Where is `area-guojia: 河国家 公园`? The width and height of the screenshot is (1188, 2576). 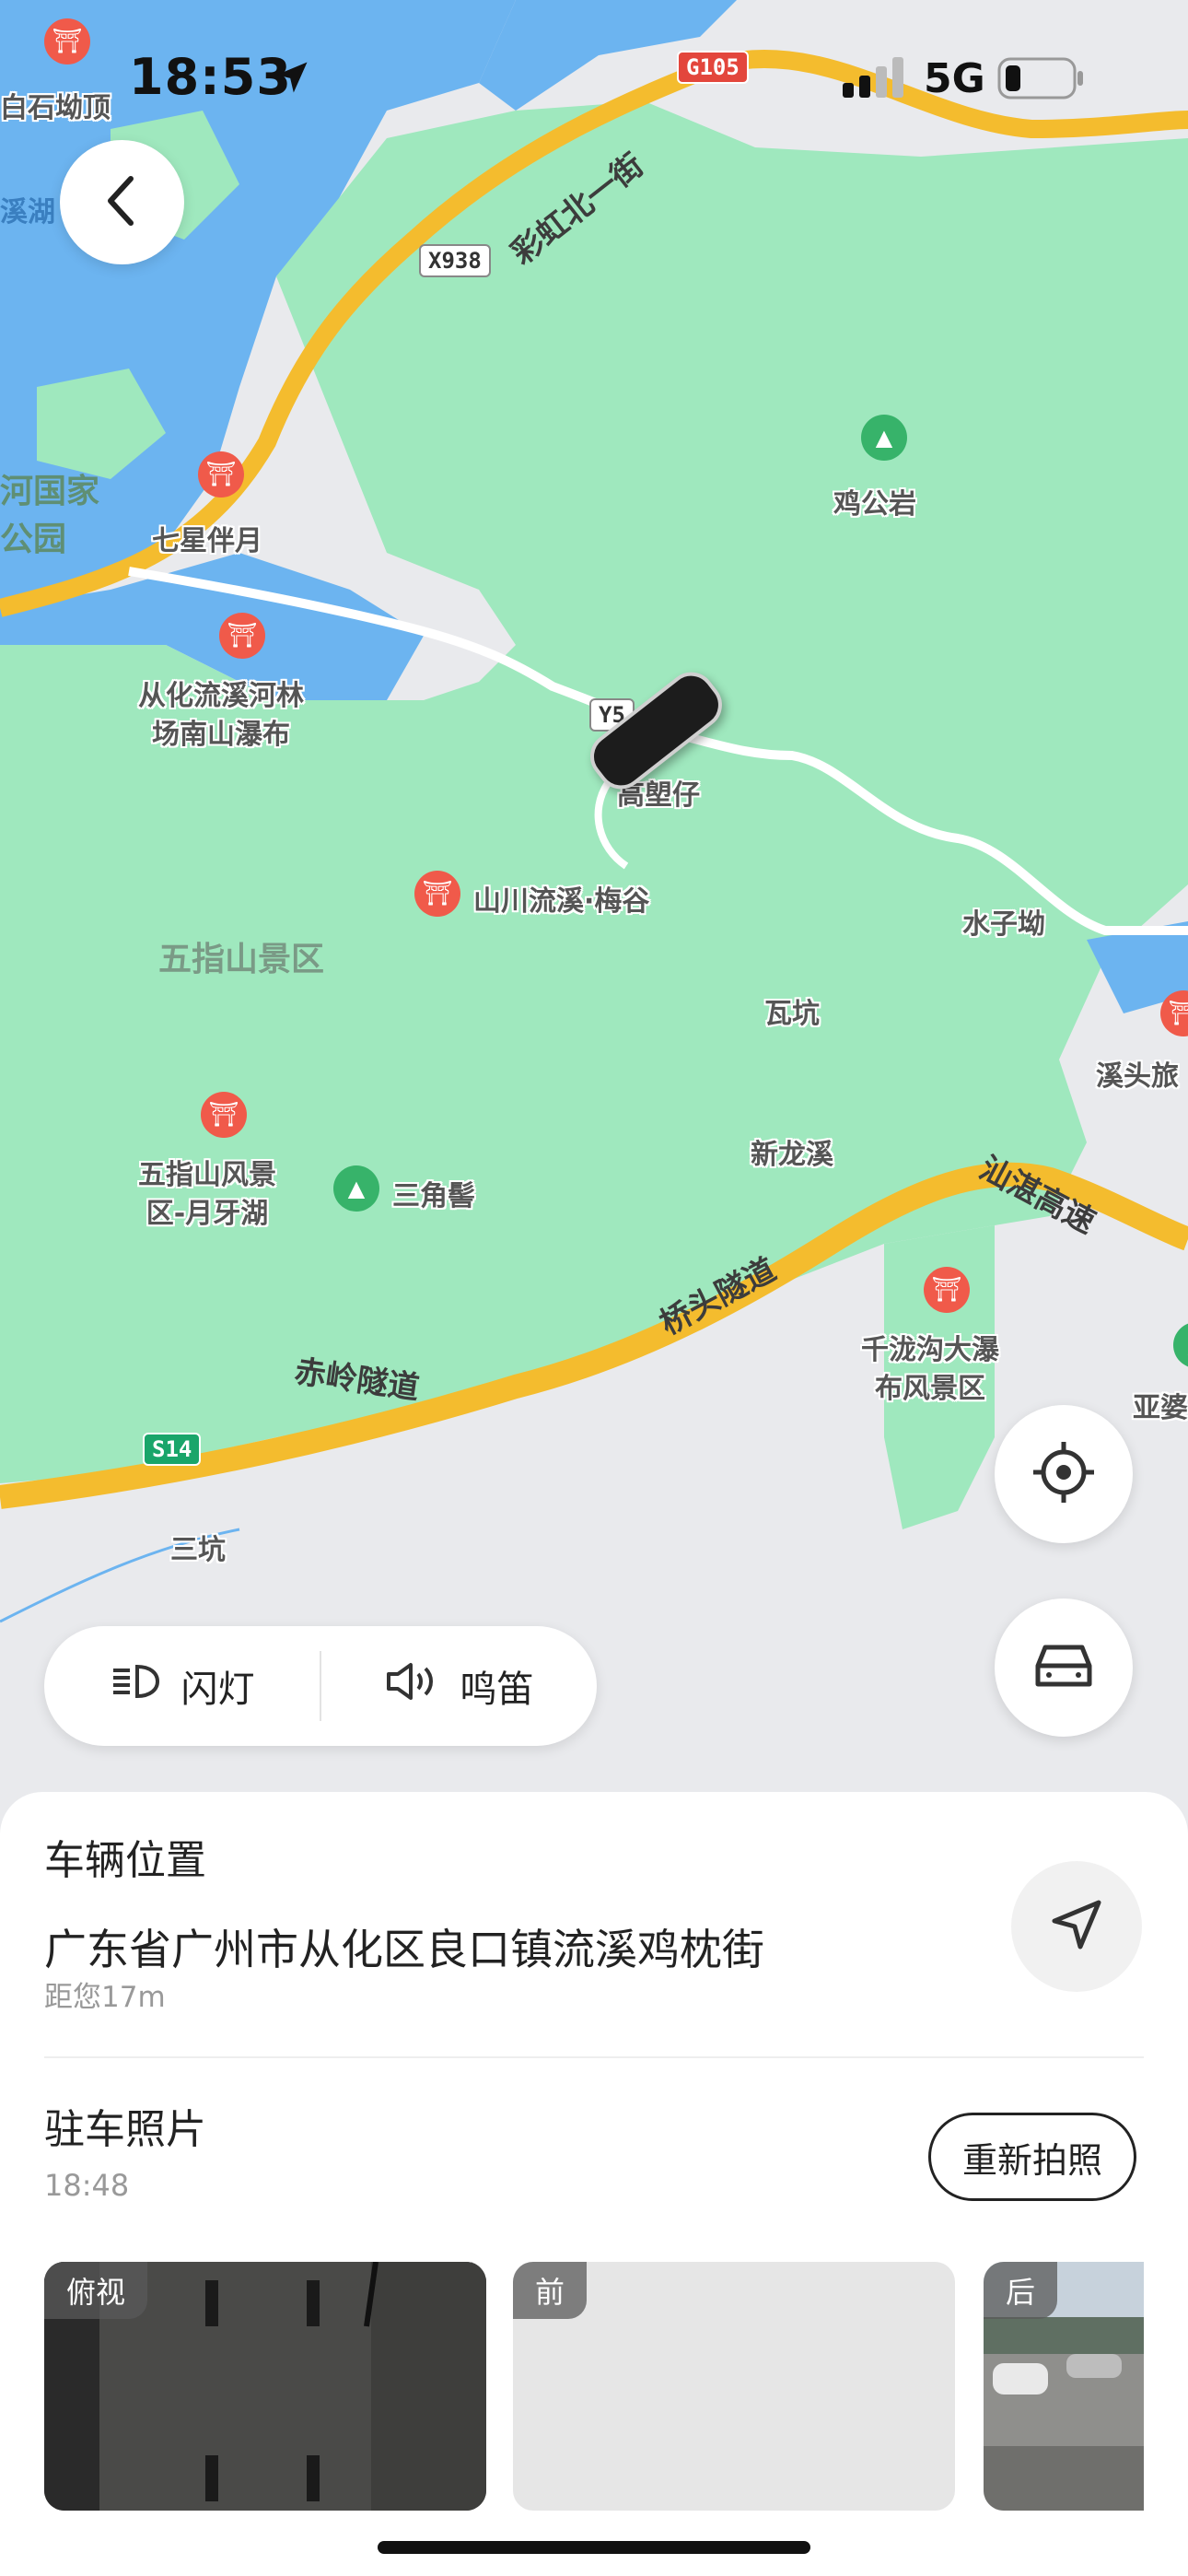 area-guojia: 河国家 公园 is located at coordinates (50, 515).